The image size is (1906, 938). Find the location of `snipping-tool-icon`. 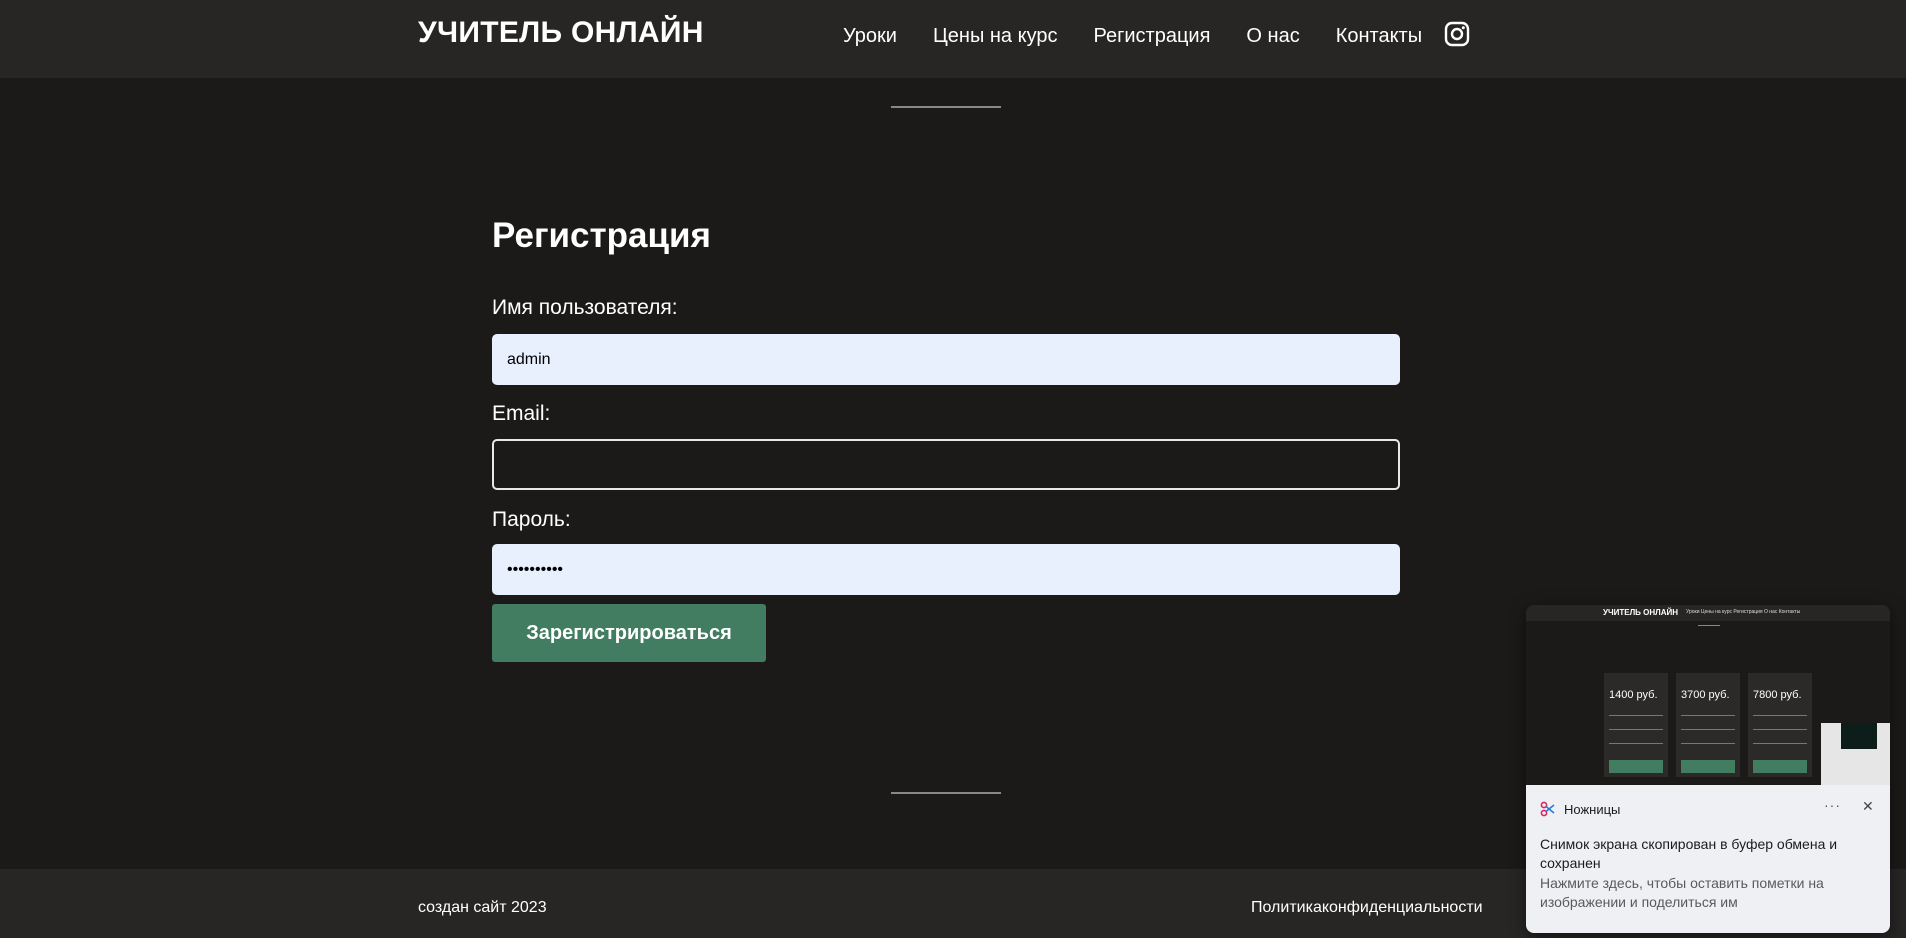

snipping-tool-icon is located at coordinates (1547, 809).